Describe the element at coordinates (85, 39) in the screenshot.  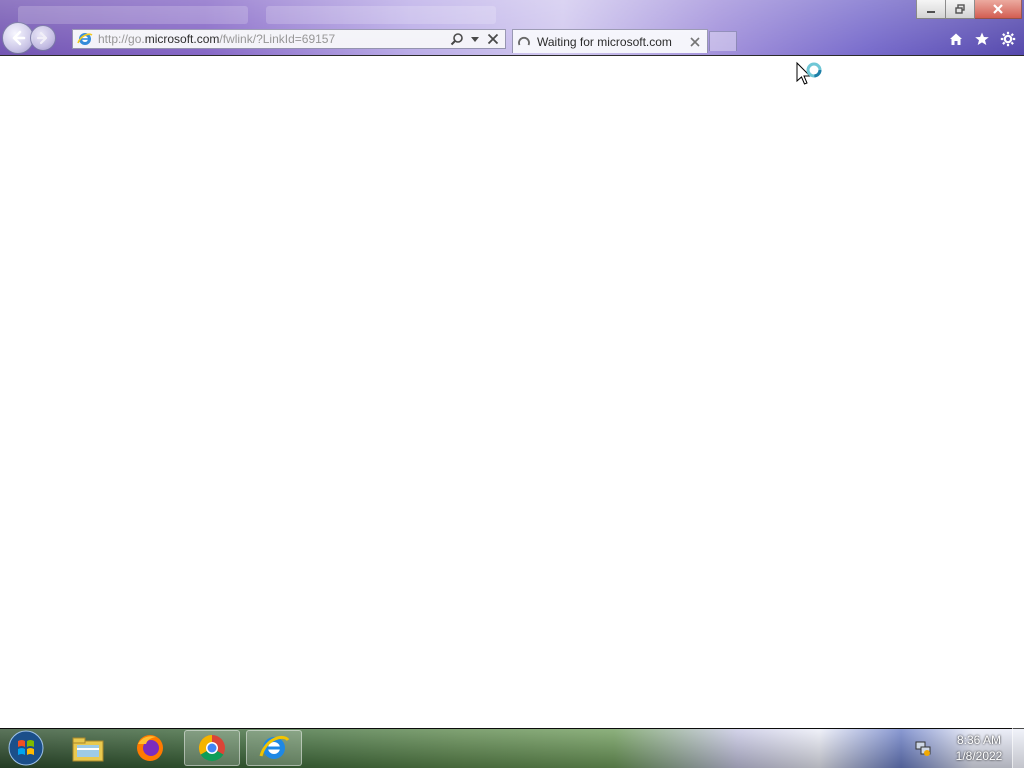
I see `ie-page-icon` at that location.